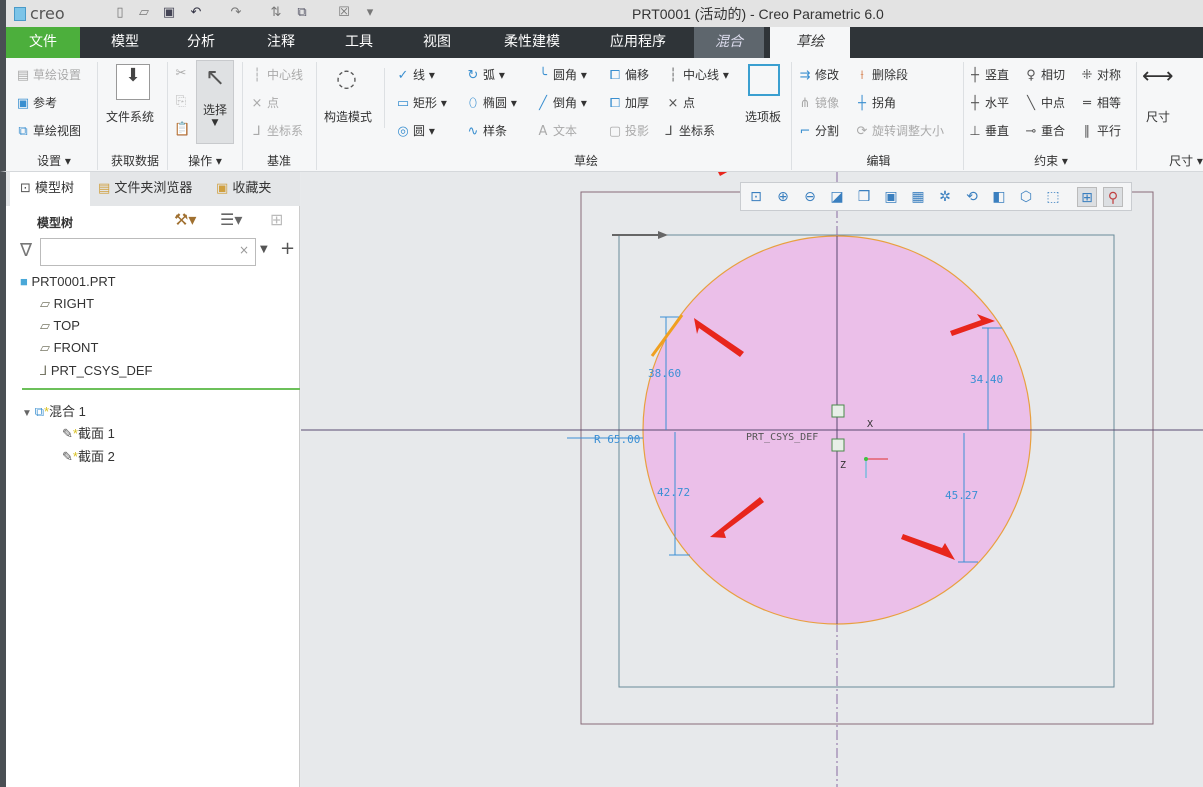 Image resolution: width=1203 pixels, height=787 pixels. Describe the element at coordinates (415, 74) in the screenshot. I see `line-button: ✓ 线 ▾` at that location.